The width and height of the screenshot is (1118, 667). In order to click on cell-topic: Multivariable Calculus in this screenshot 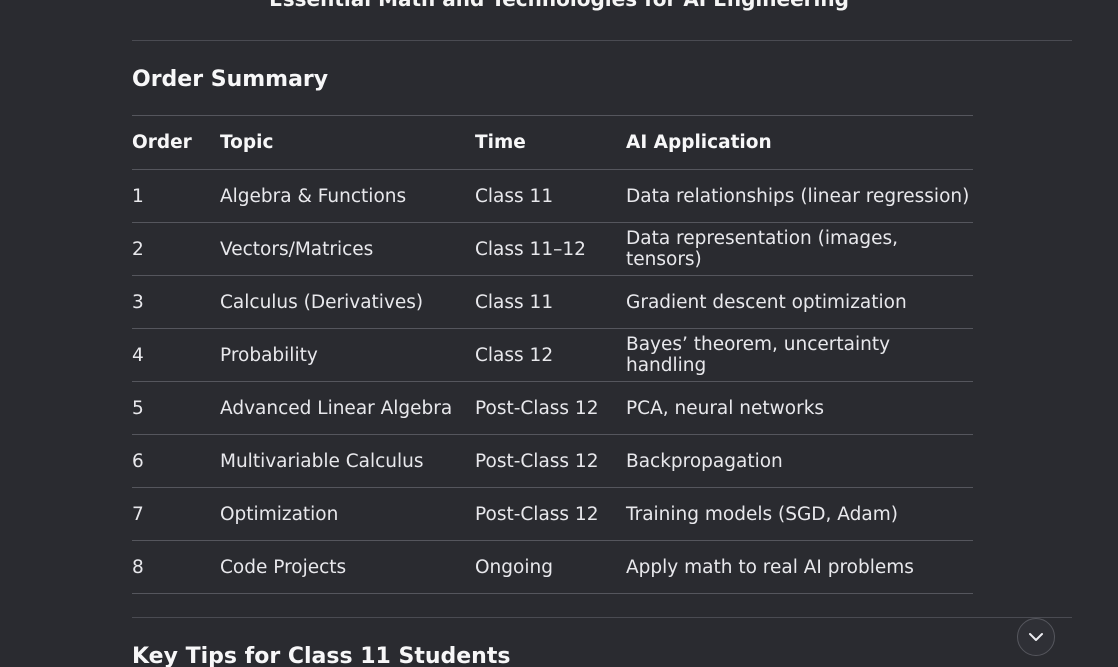, I will do `click(322, 461)`.